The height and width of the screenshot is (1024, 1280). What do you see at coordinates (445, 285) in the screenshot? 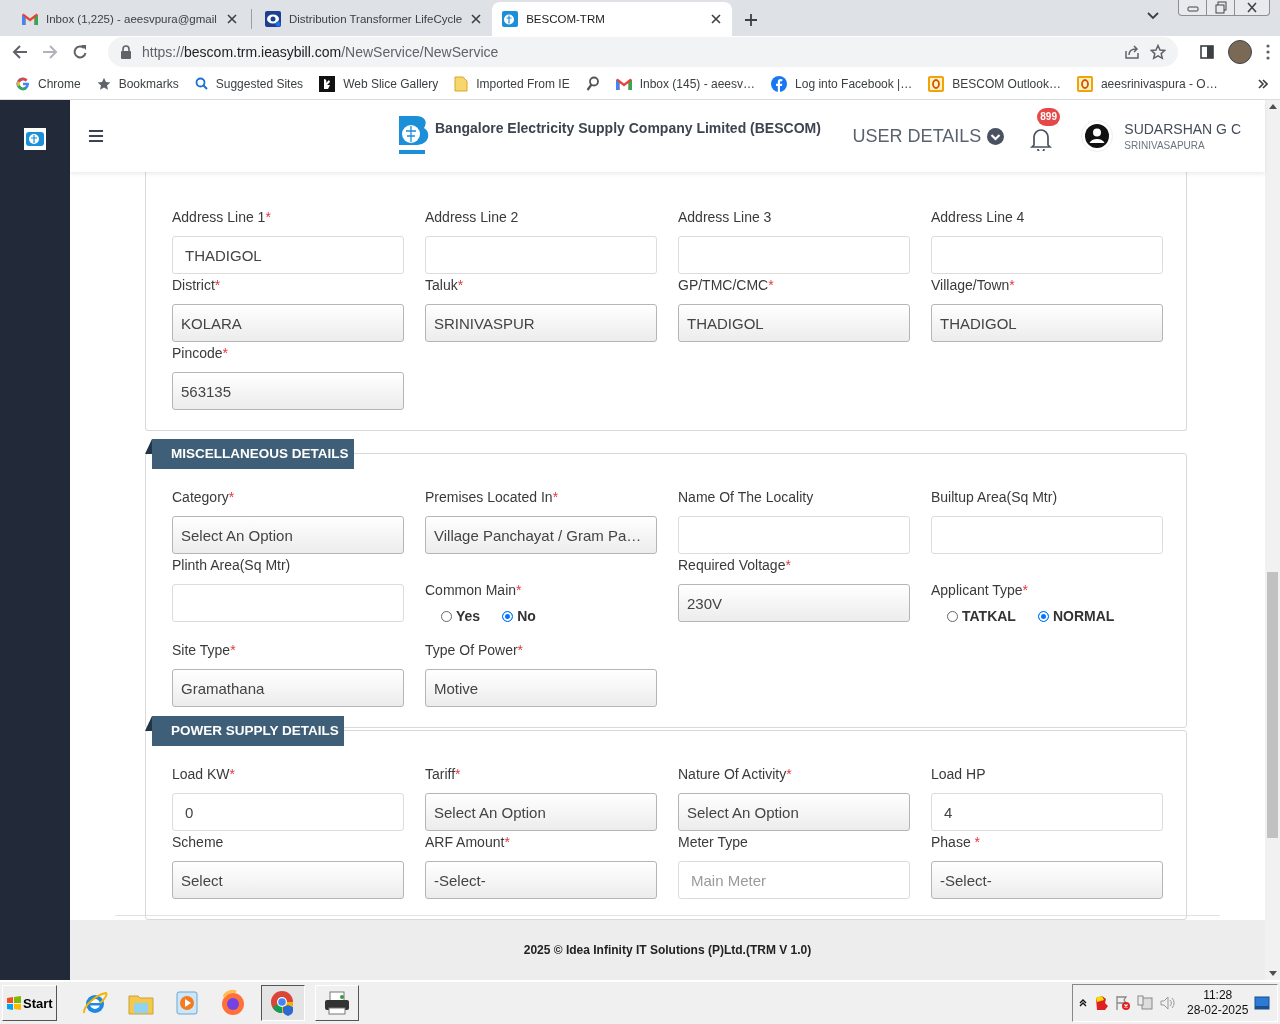
I see `field-label: Taluk*` at bounding box center [445, 285].